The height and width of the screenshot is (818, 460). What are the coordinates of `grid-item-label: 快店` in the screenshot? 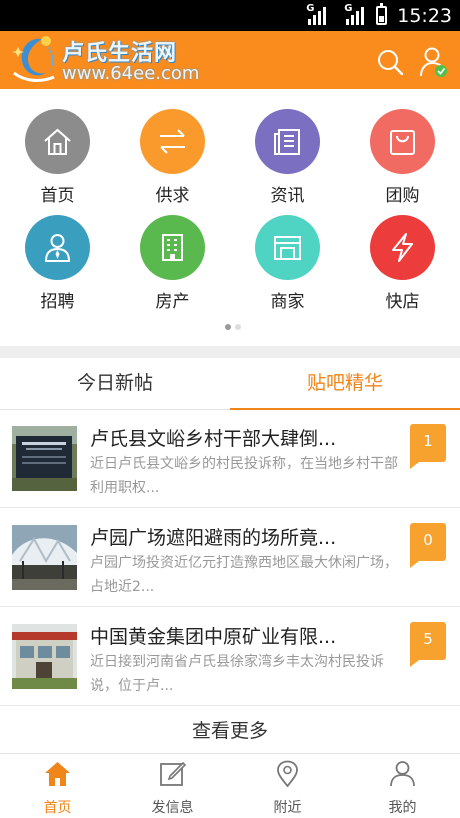 It's located at (402, 302).